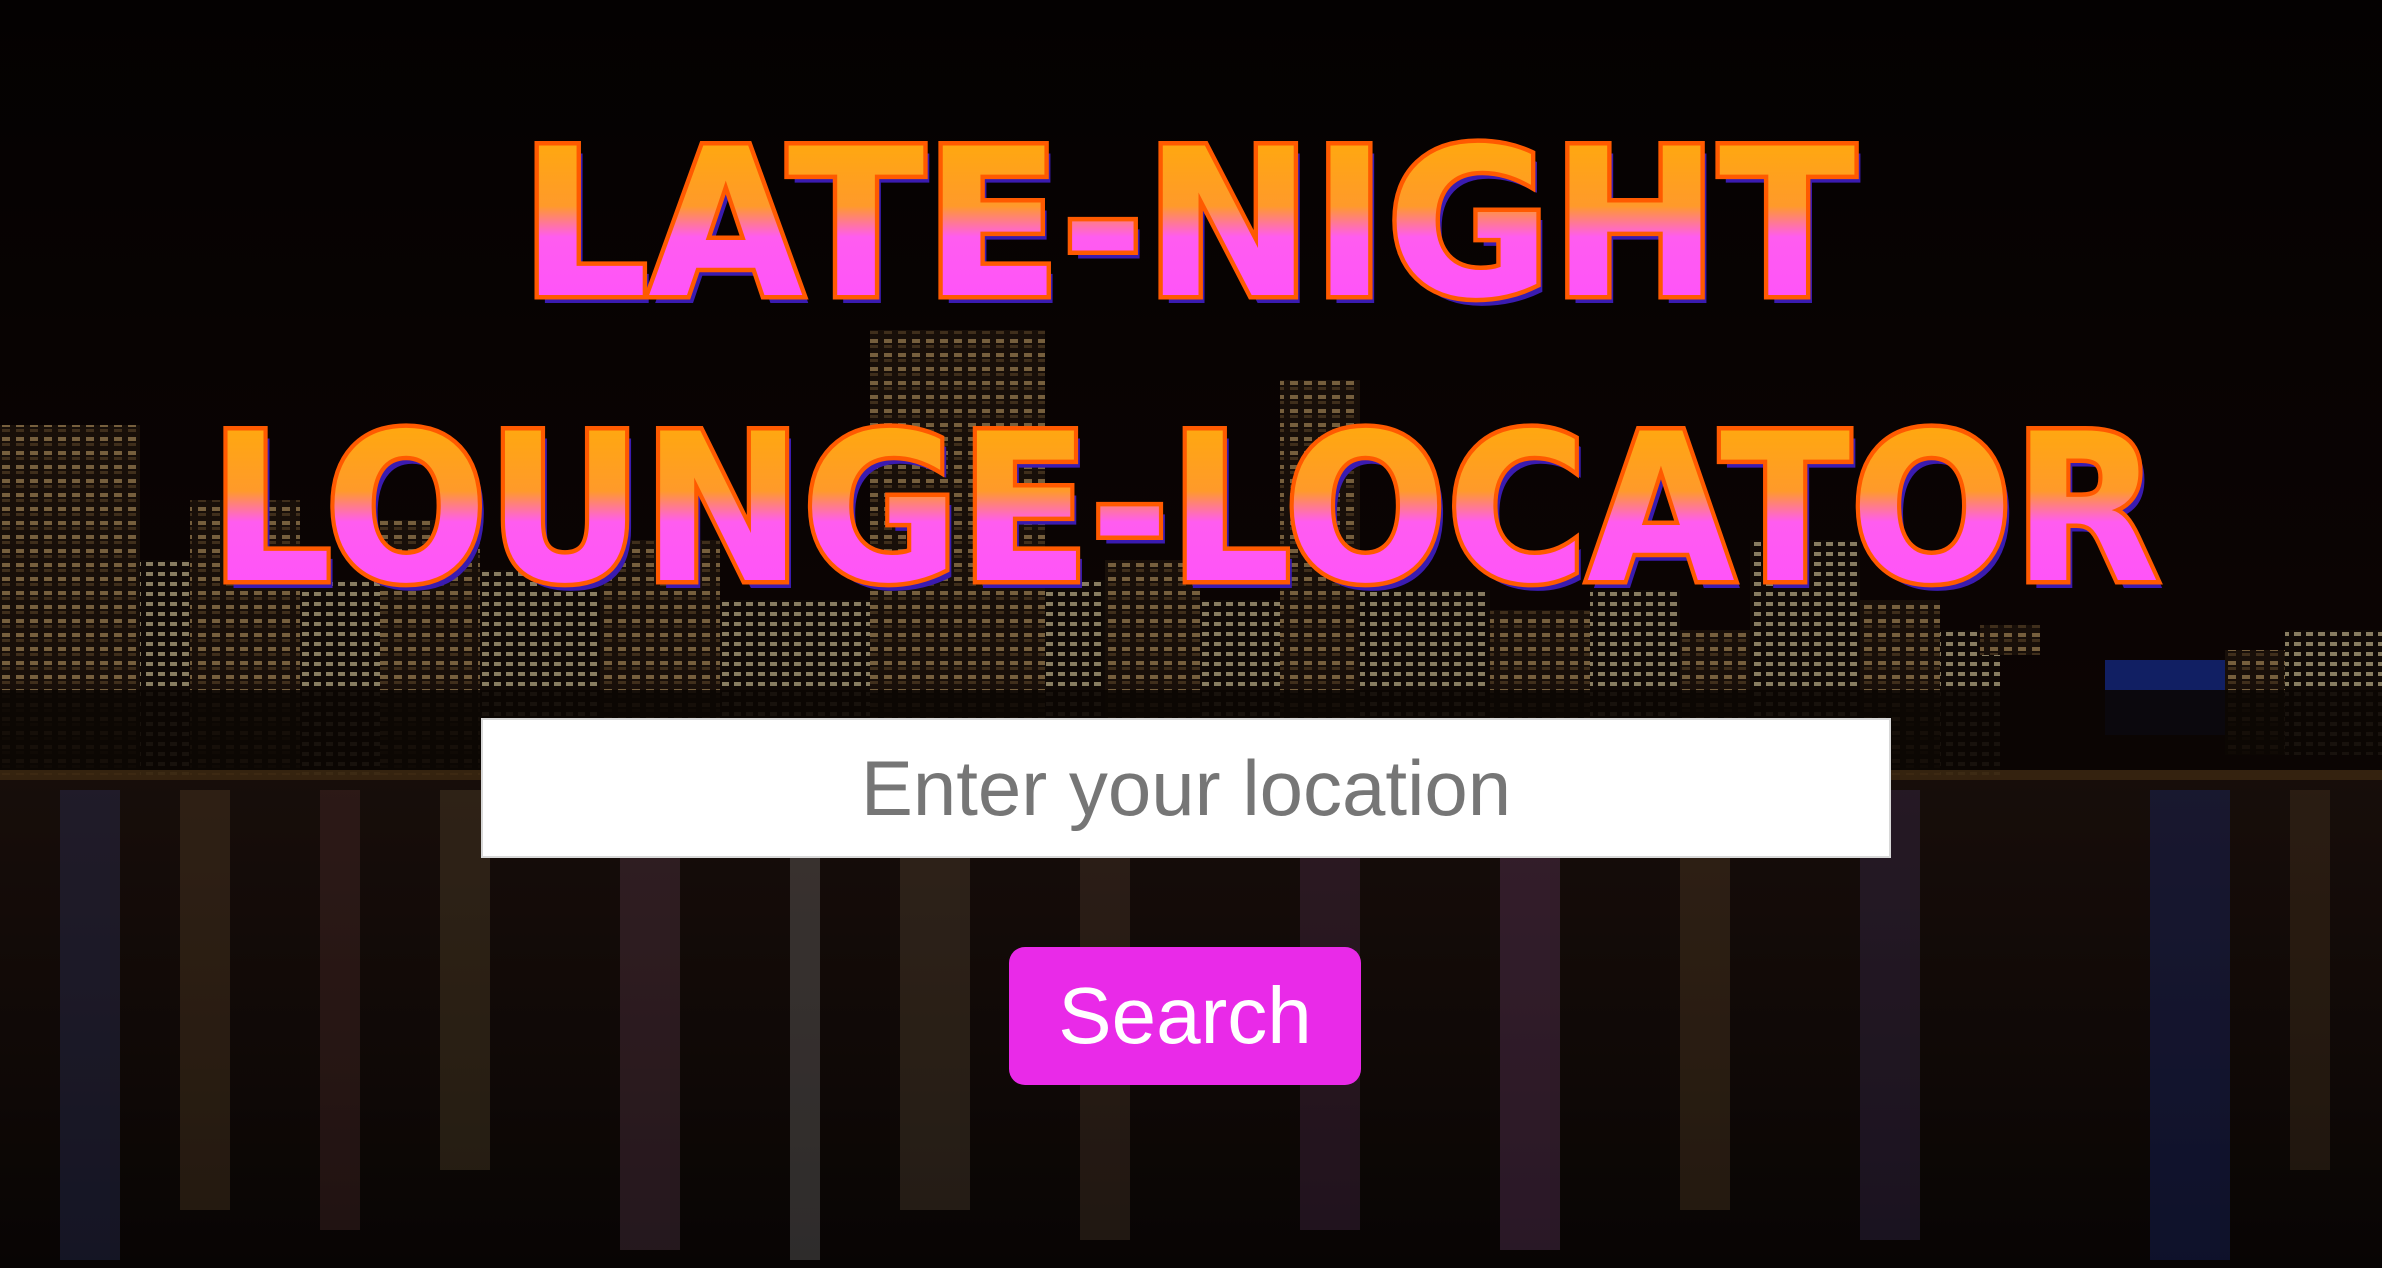 Image resolution: width=2382 pixels, height=1268 pixels. Describe the element at coordinates (1188, 225) in the screenshot. I see `title-line1: LATE-NIGHT` at that location.